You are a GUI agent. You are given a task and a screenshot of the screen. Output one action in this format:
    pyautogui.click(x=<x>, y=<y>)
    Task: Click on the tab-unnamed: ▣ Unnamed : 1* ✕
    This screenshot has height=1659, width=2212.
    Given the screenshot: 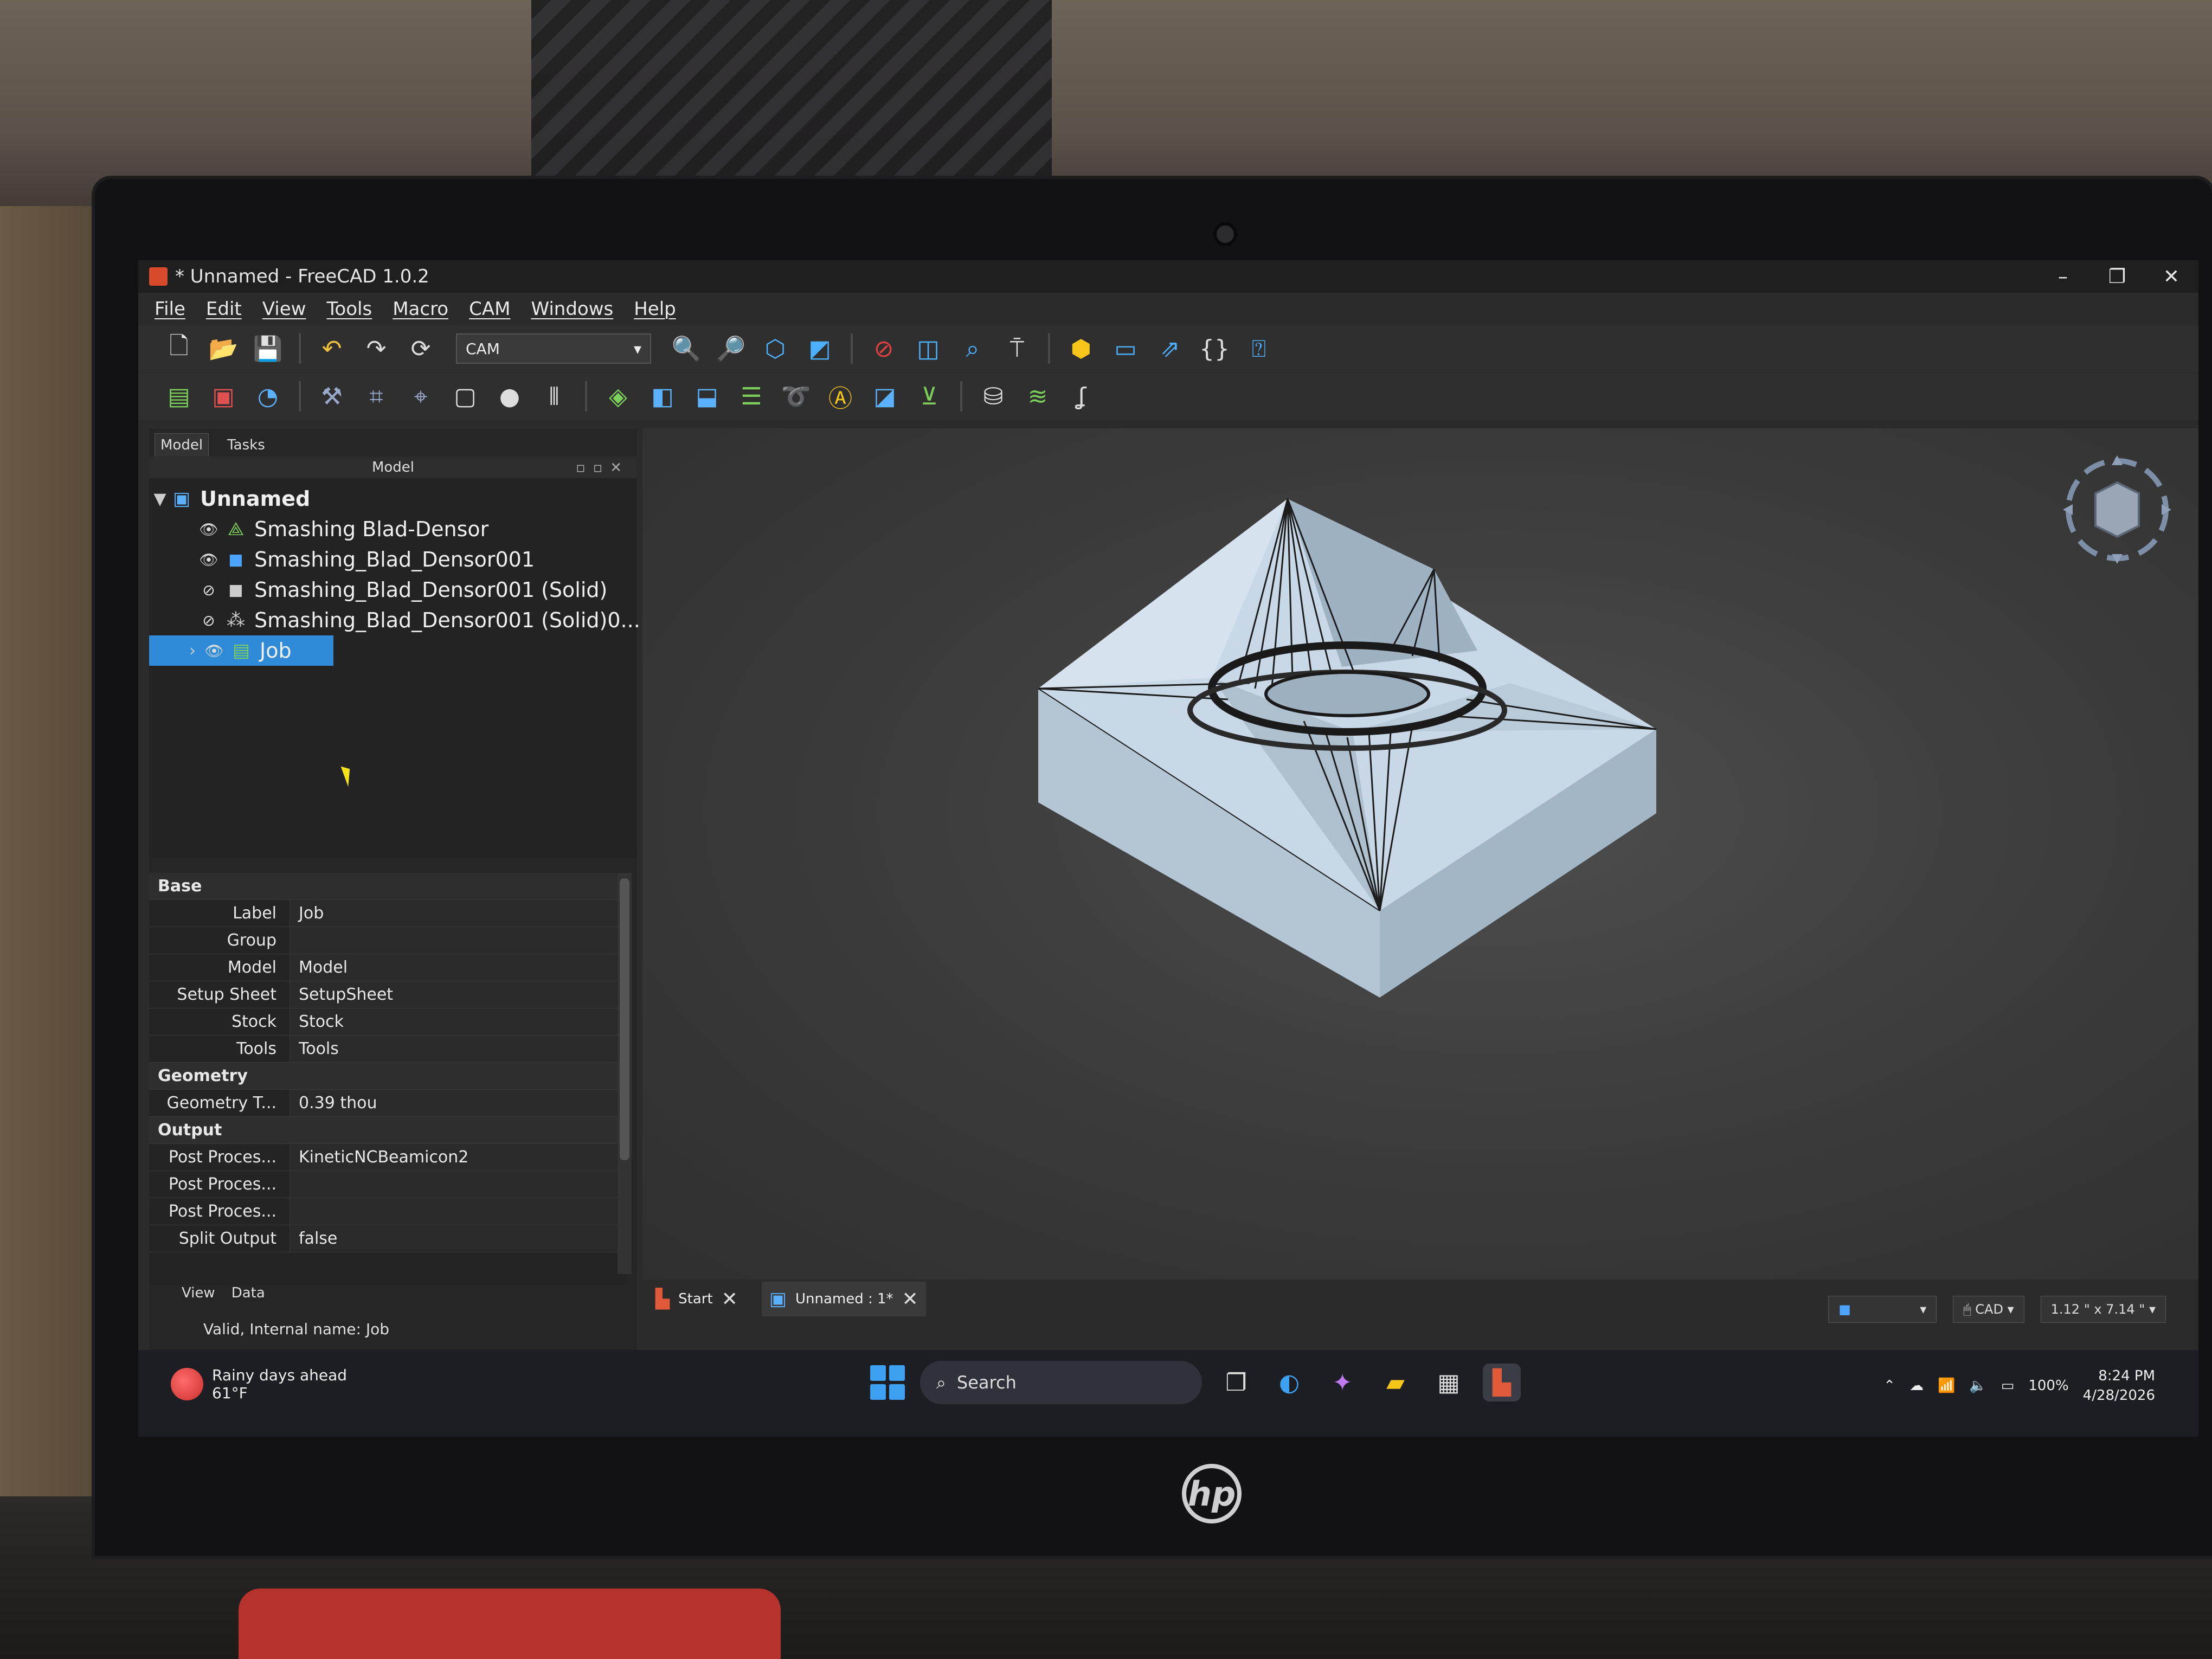 What is the action you would take?
    pyautogui.click(x=843, y=1299)
    